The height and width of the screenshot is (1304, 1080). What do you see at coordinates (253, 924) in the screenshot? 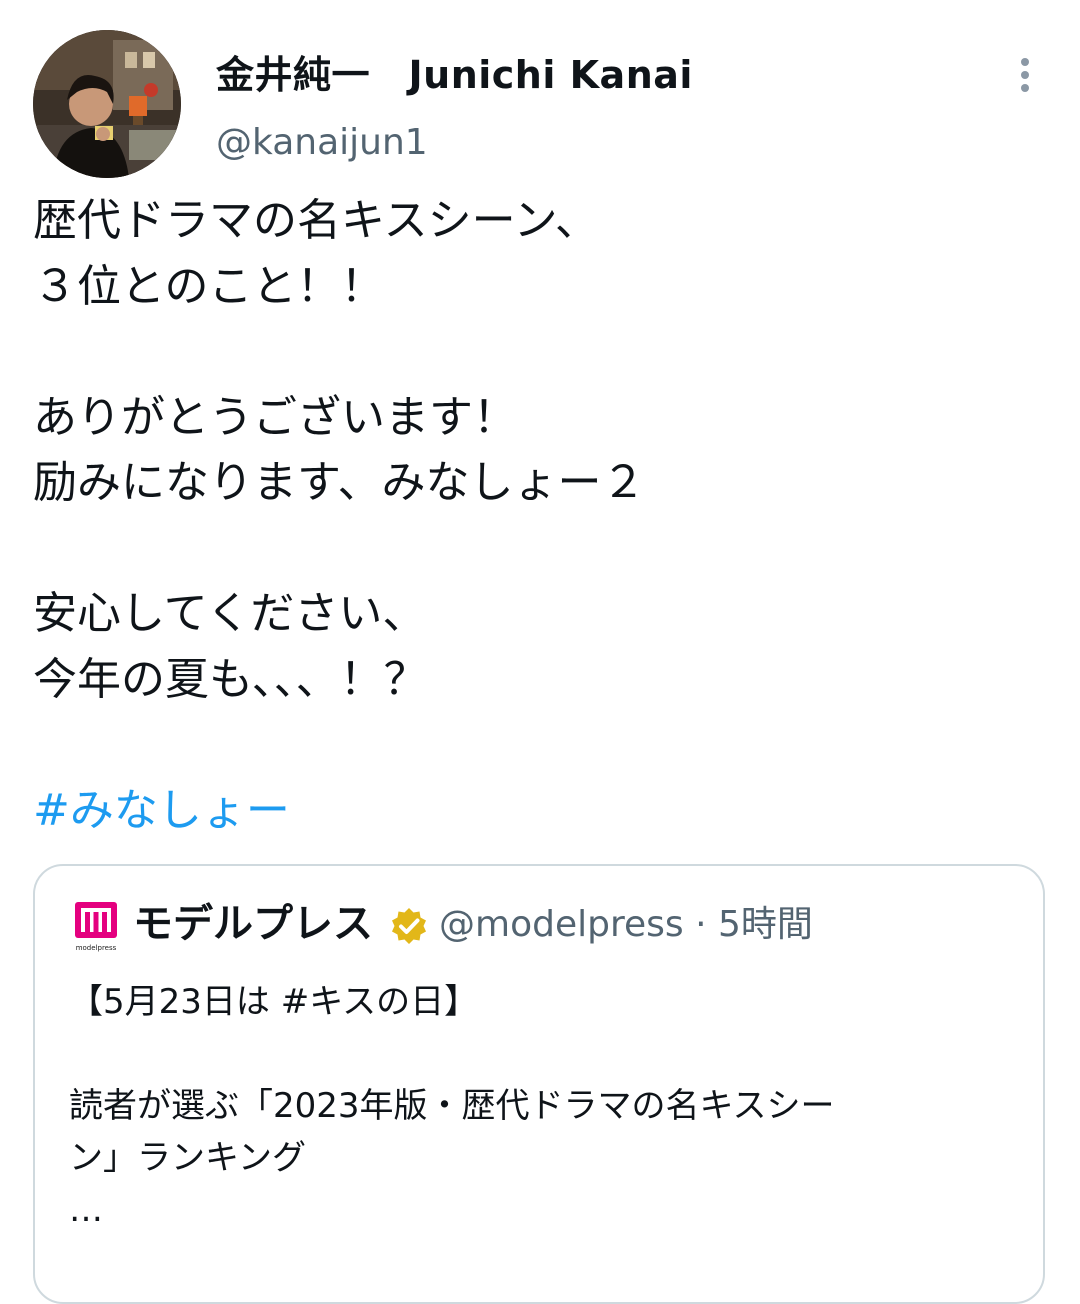
I see `quoted-author-name: モデルプレス` at bounding box center [253, 924].